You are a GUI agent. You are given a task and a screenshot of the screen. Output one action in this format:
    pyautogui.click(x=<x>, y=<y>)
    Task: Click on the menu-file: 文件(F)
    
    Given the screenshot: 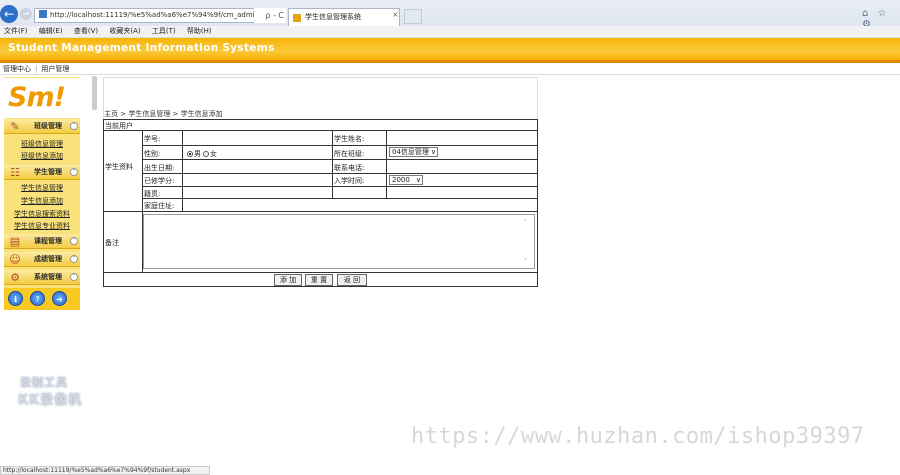 What is the action you would take?
    pyautogui.click(x=16, y=31)
    